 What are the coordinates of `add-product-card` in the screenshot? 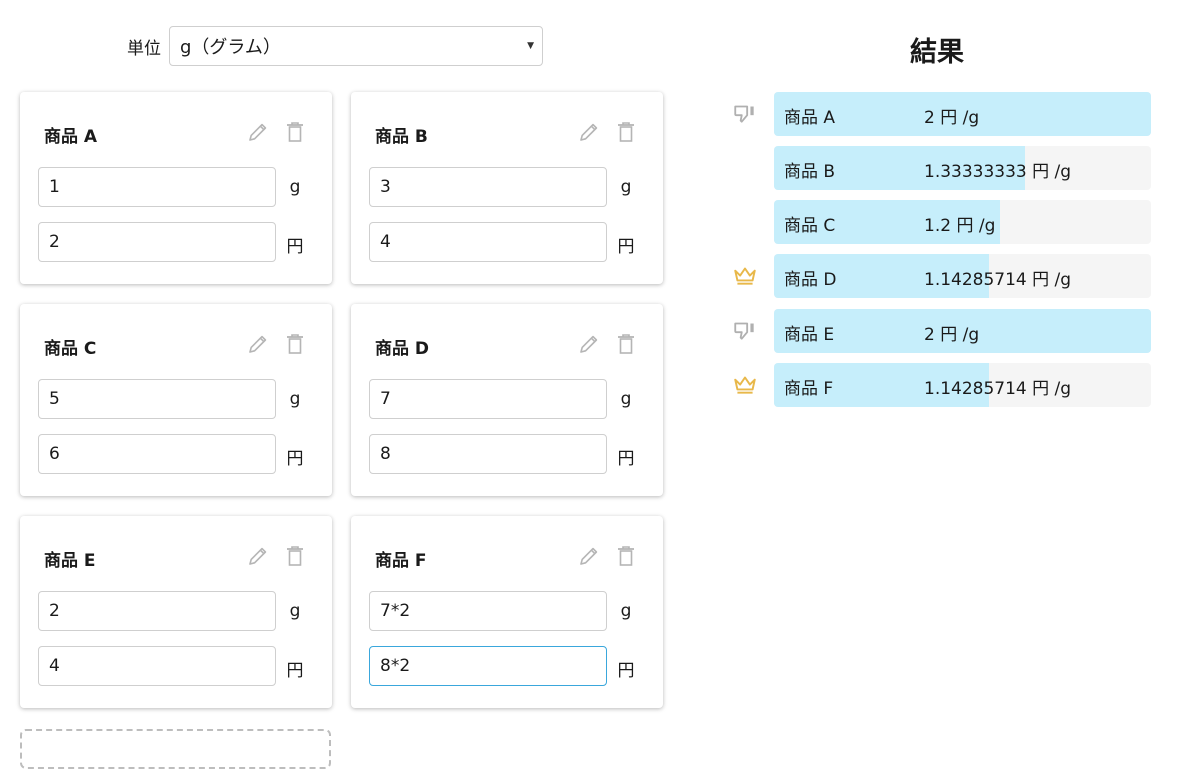 It's located at (175, 749).